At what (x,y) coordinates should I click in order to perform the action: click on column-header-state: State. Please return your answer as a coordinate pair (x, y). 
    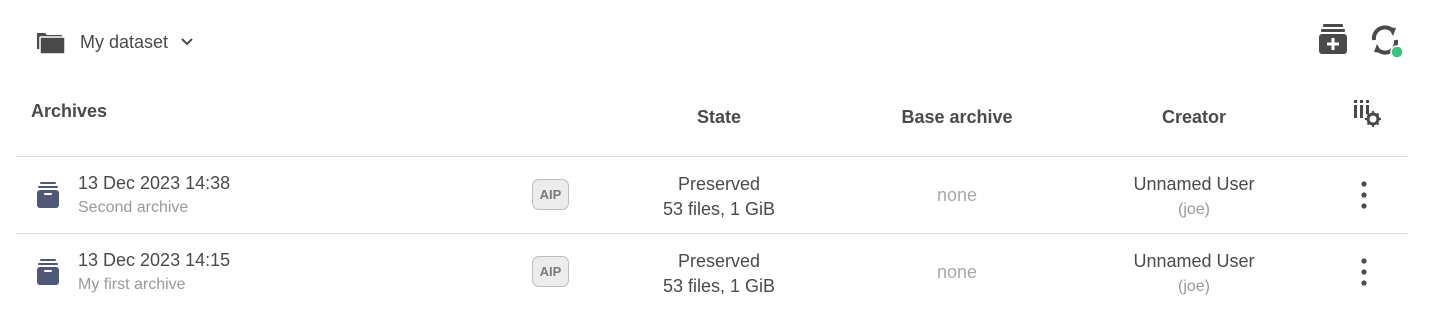
    Looking at the image, I should click on (718, 117).